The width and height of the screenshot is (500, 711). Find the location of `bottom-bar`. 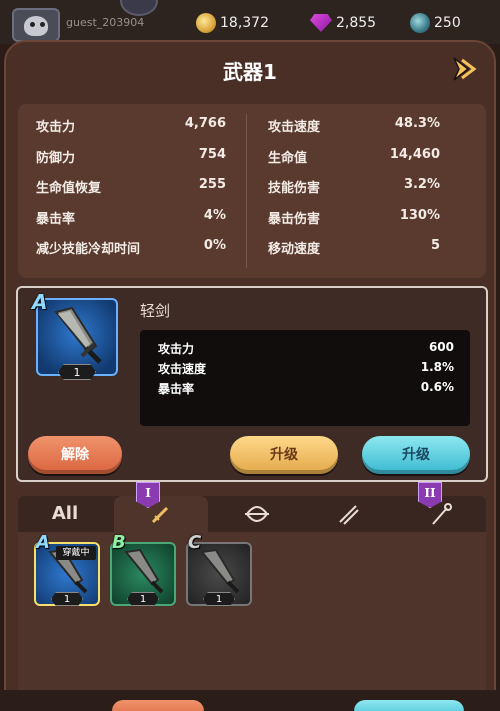

bottom-bar is located at coordinates (250, 700).